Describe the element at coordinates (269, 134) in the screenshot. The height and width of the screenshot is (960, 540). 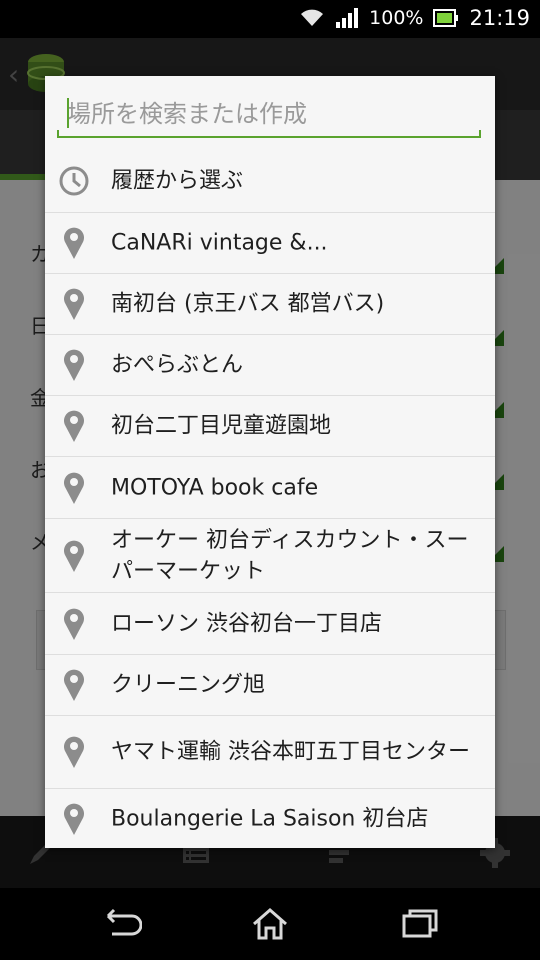
I see `search-underline` at that location.